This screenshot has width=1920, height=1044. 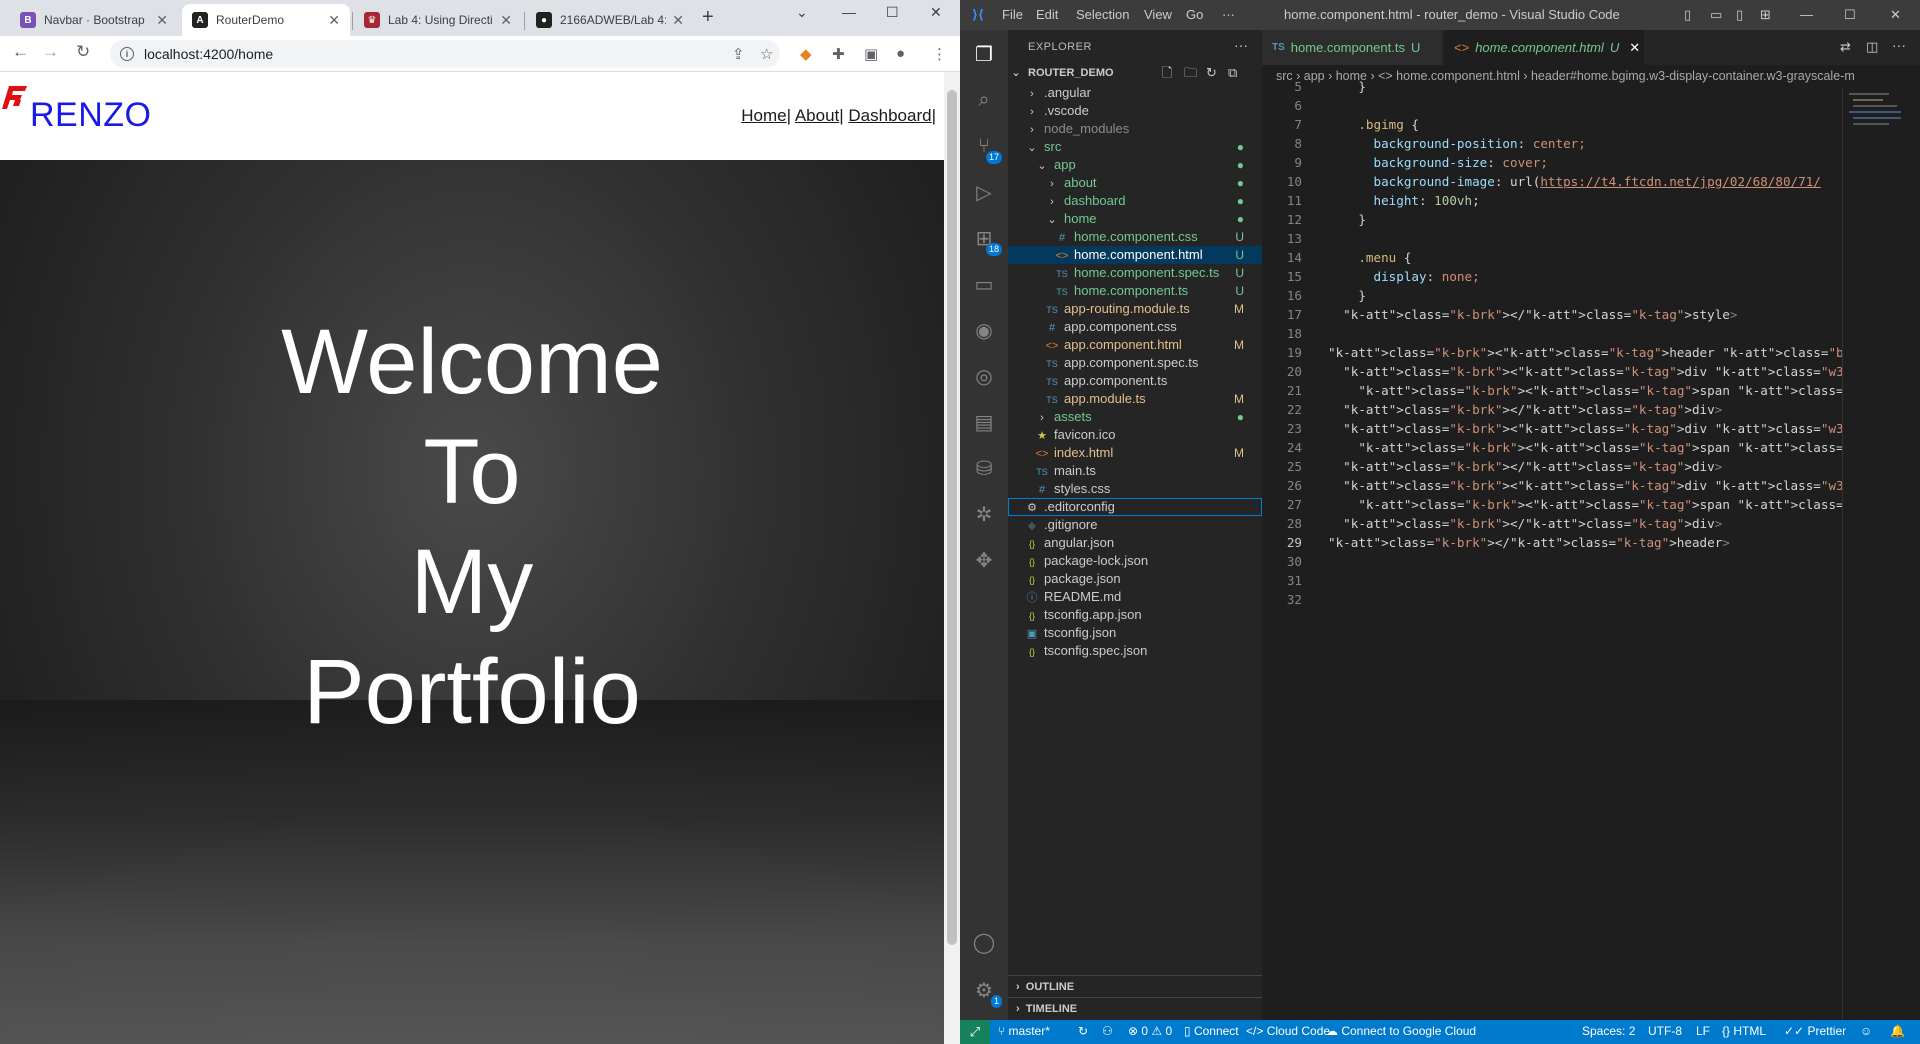 I want to click on toggle-sidebar-icon: ▯, so click(x=1687, y=15).